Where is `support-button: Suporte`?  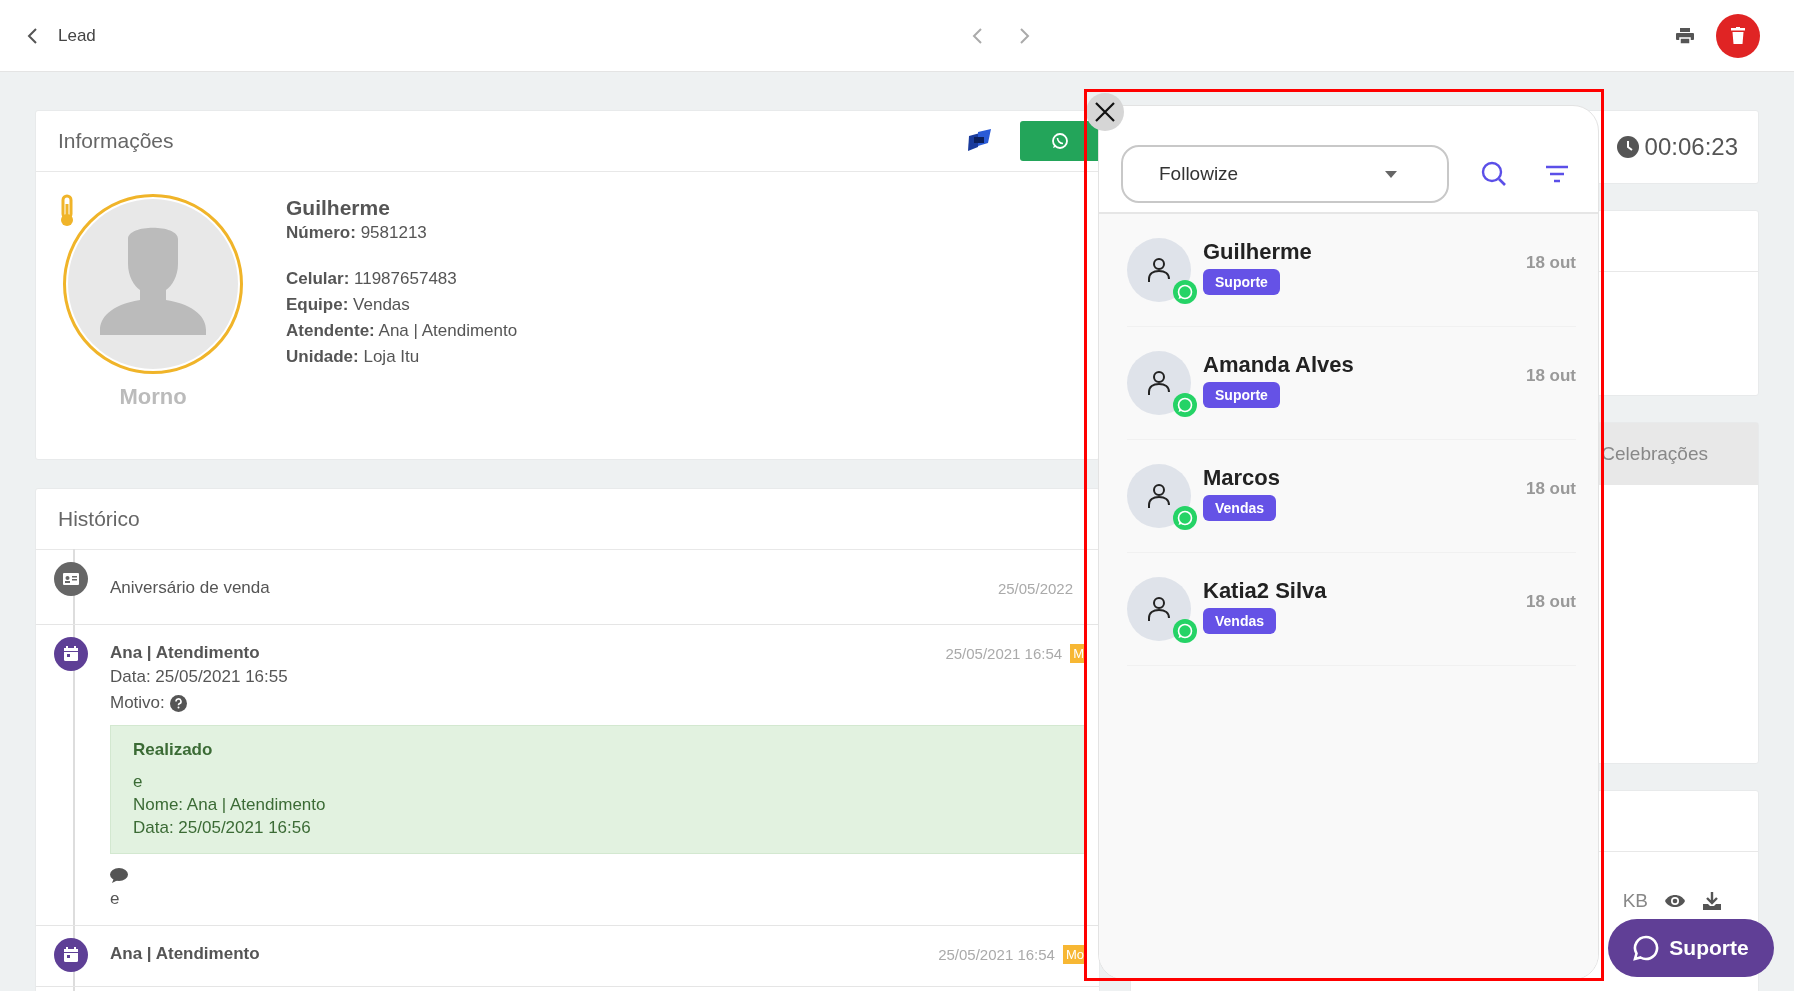 support-button: Suporte is located at coordinates (1691, 948).